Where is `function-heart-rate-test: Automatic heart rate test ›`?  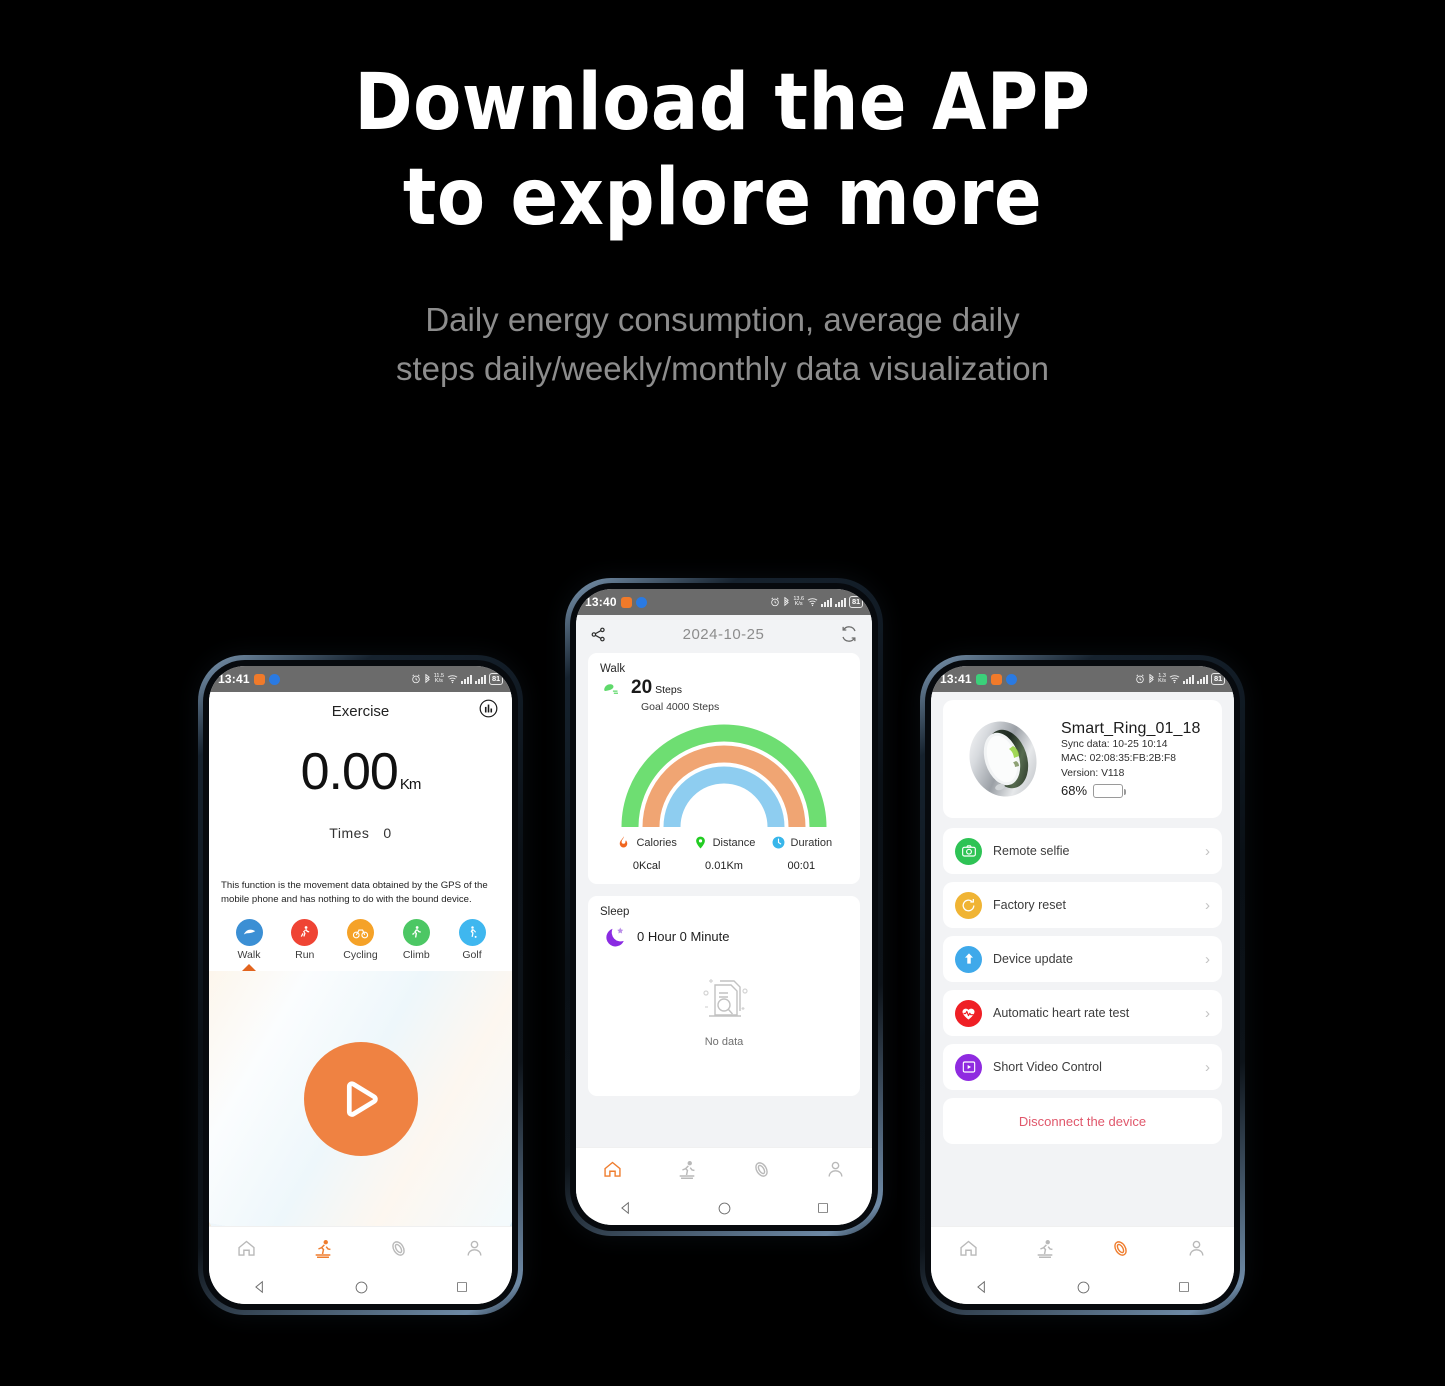 function-heart-rate-test: Automatic heart rate test › is located at coordinates (1082, 1013).